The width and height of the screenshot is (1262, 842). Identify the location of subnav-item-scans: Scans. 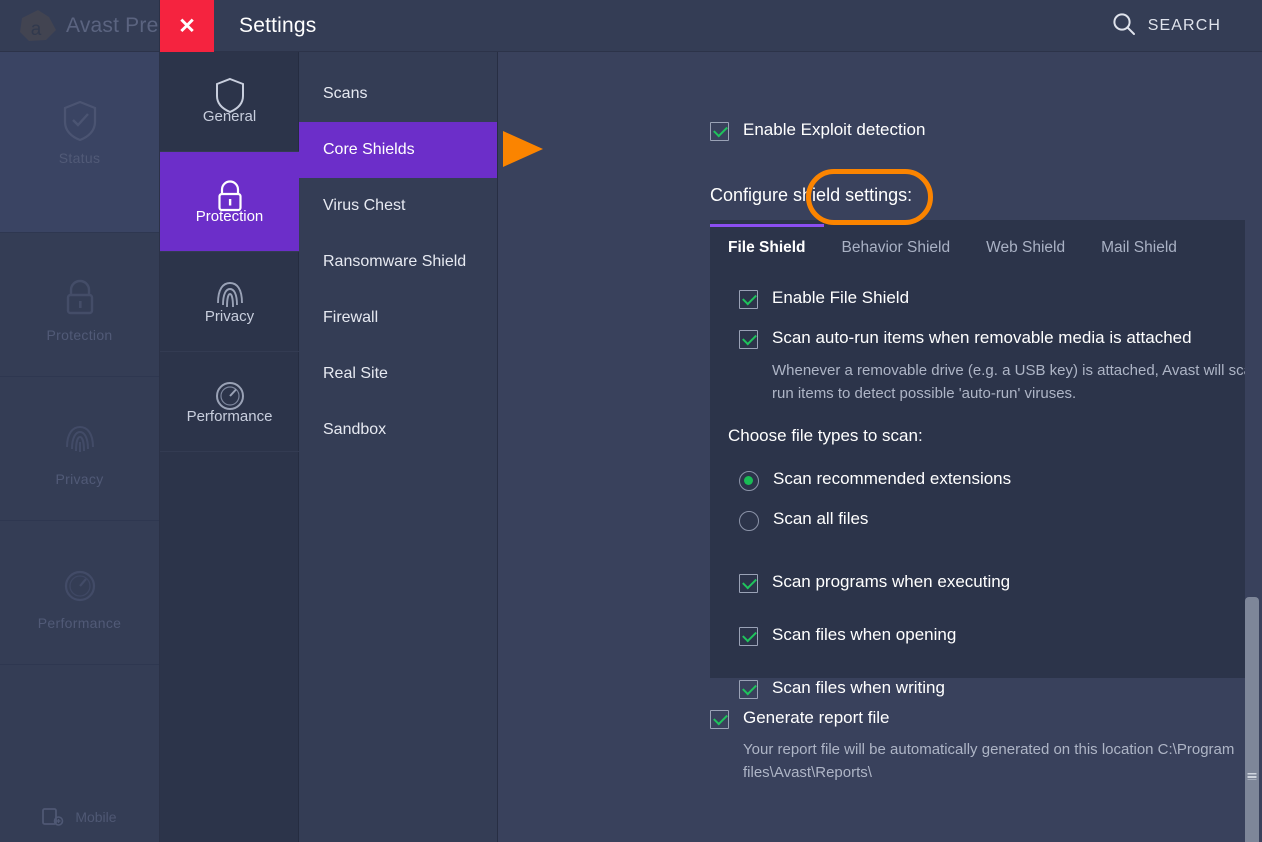
(398, 94).